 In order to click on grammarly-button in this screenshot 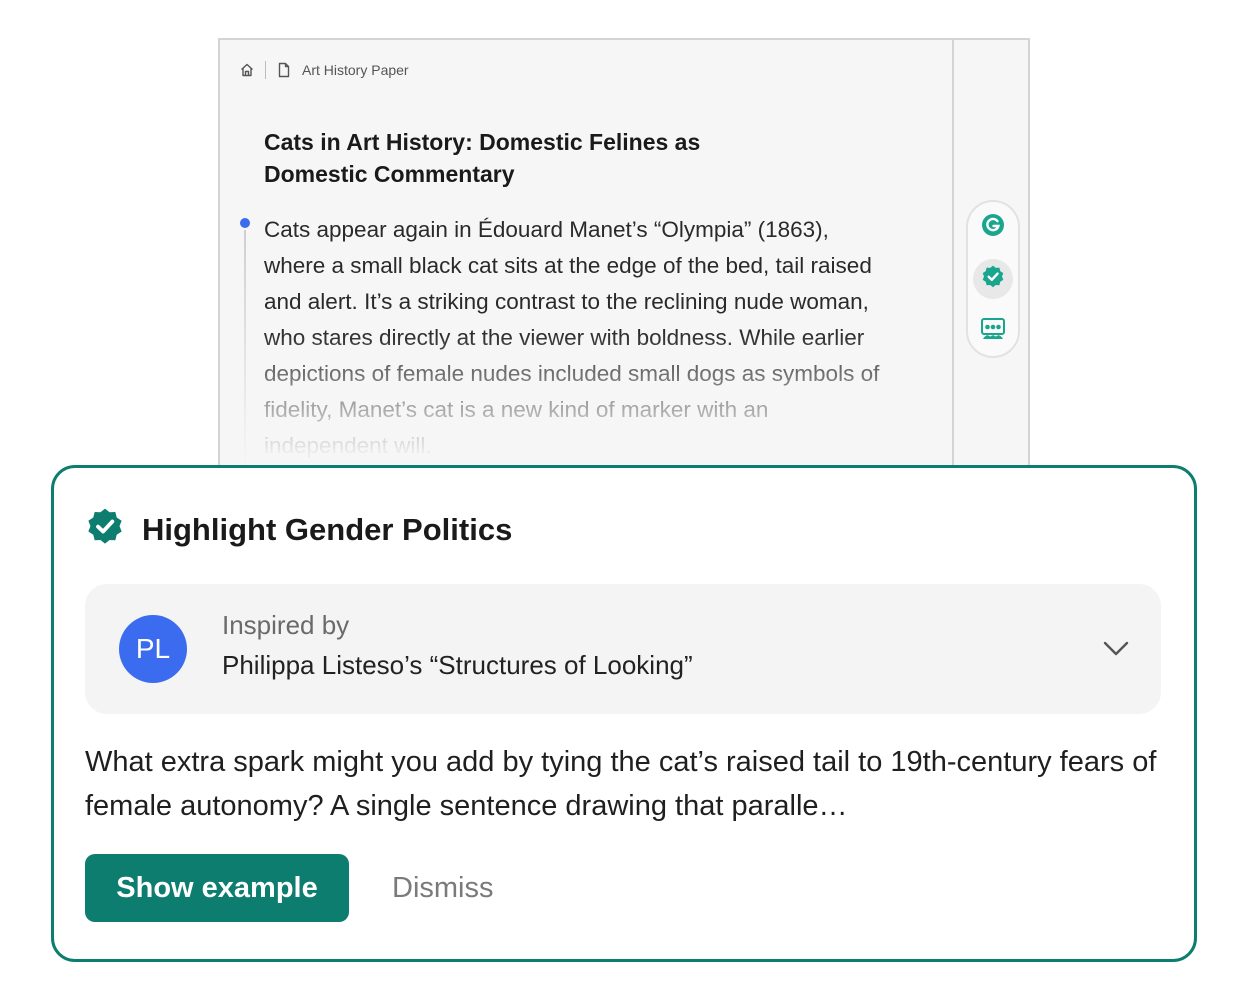, I will do `click(993, 227)`.